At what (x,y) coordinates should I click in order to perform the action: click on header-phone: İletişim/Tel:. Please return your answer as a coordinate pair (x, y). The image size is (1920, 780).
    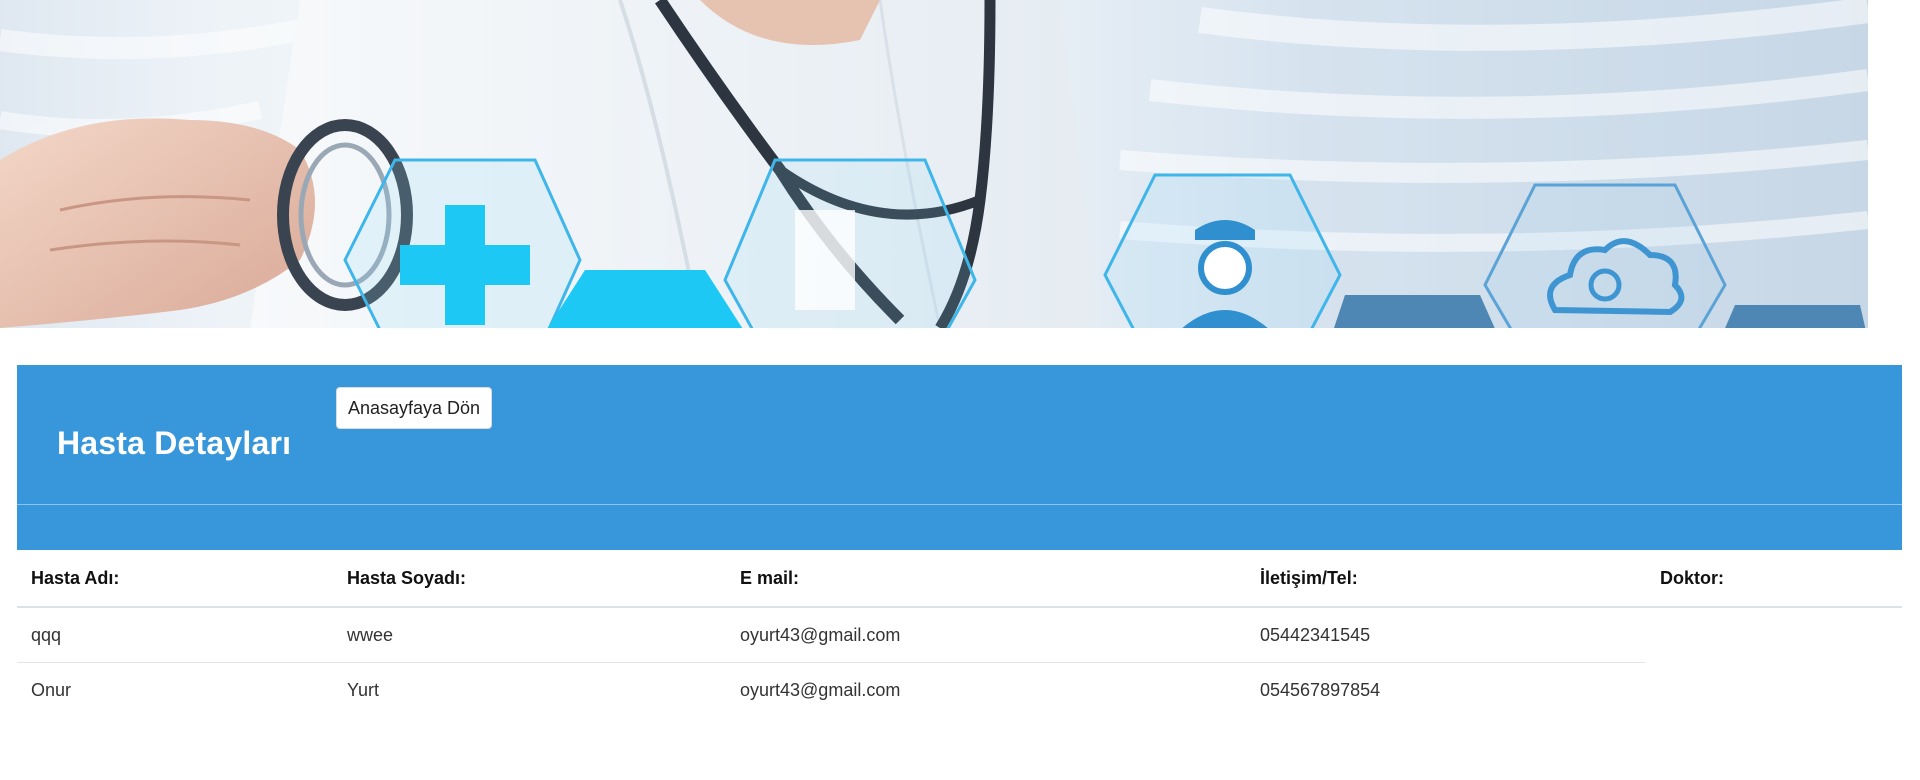
    Looking at the image, I should click on (1446, 579).